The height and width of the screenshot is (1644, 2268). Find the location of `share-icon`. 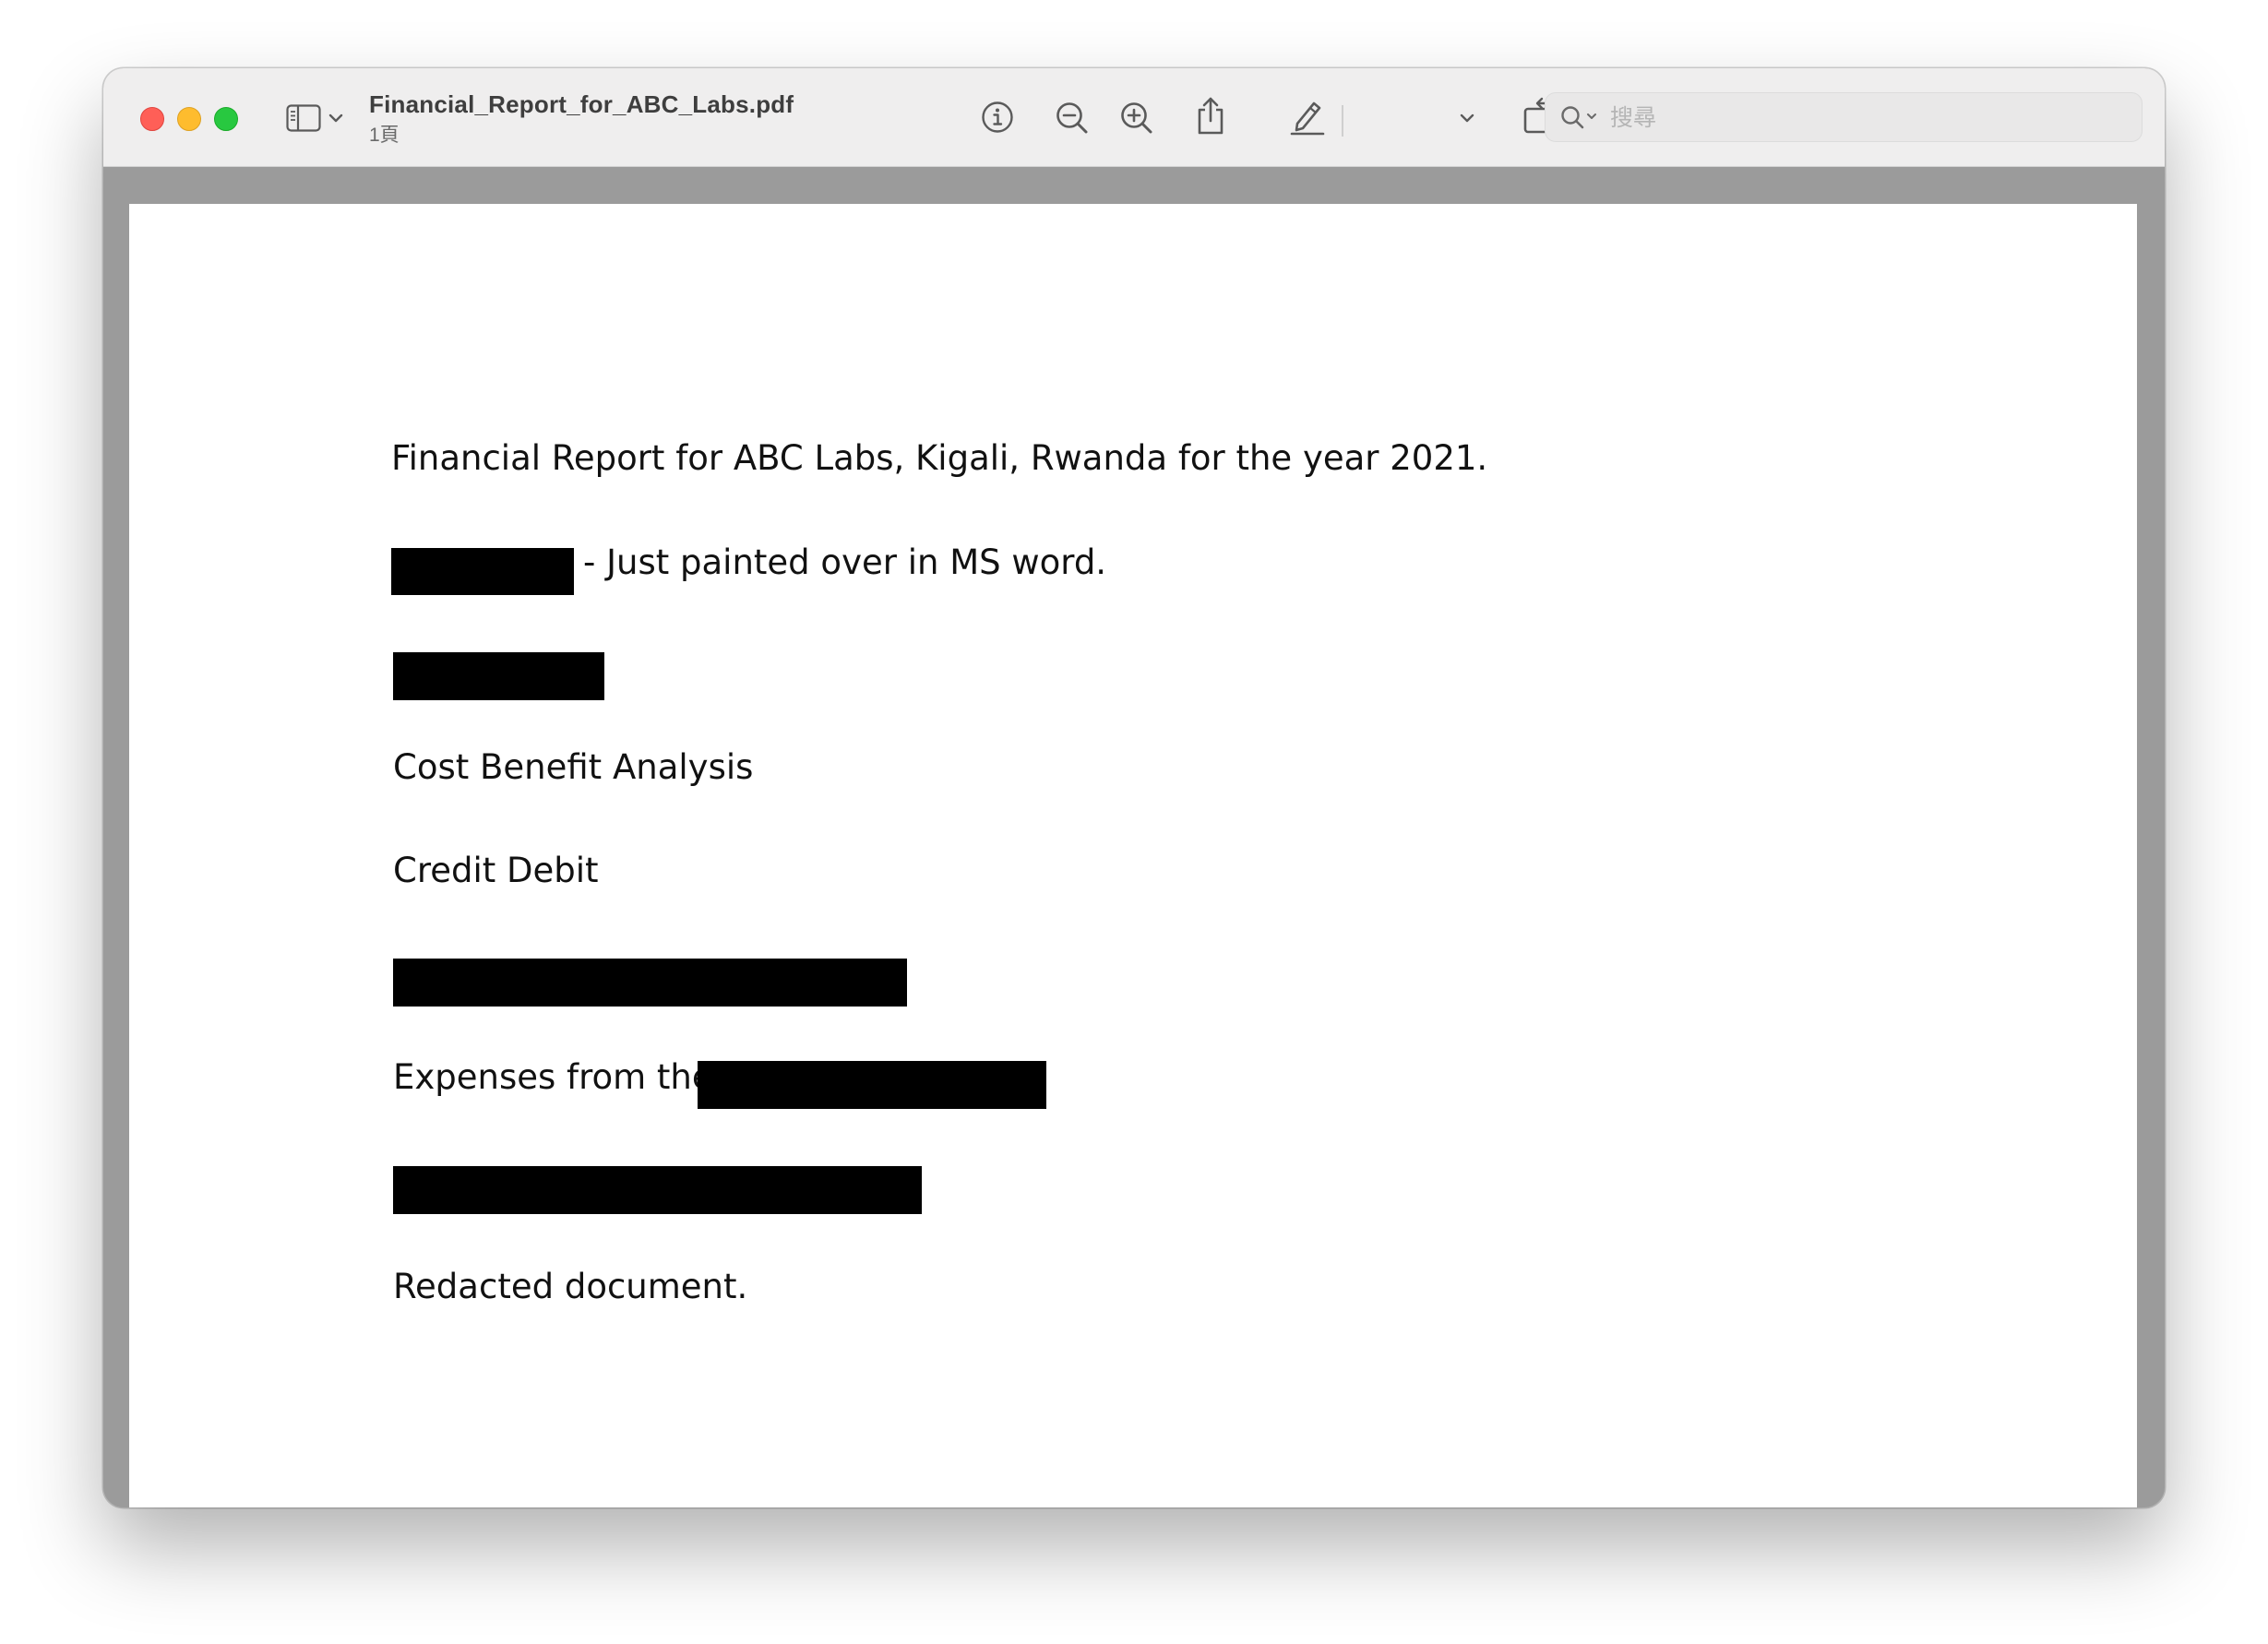

share-icon is located at coordinates (1211, 116).